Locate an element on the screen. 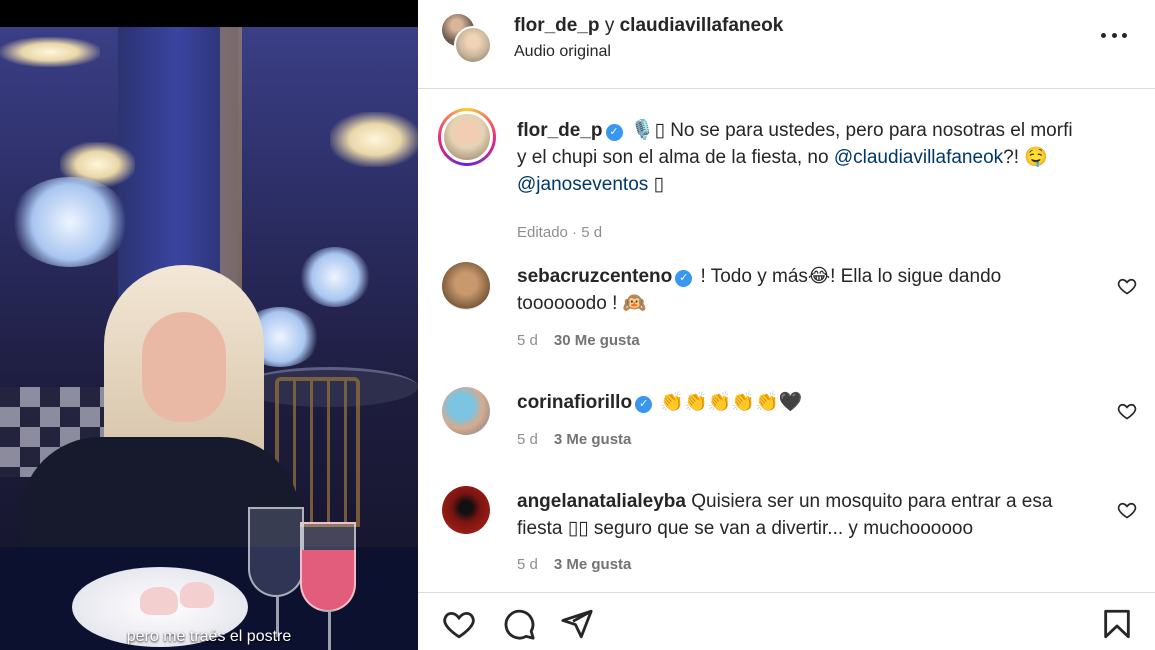  comment-username: corinafiorillo is located at coordinates (574, 402).